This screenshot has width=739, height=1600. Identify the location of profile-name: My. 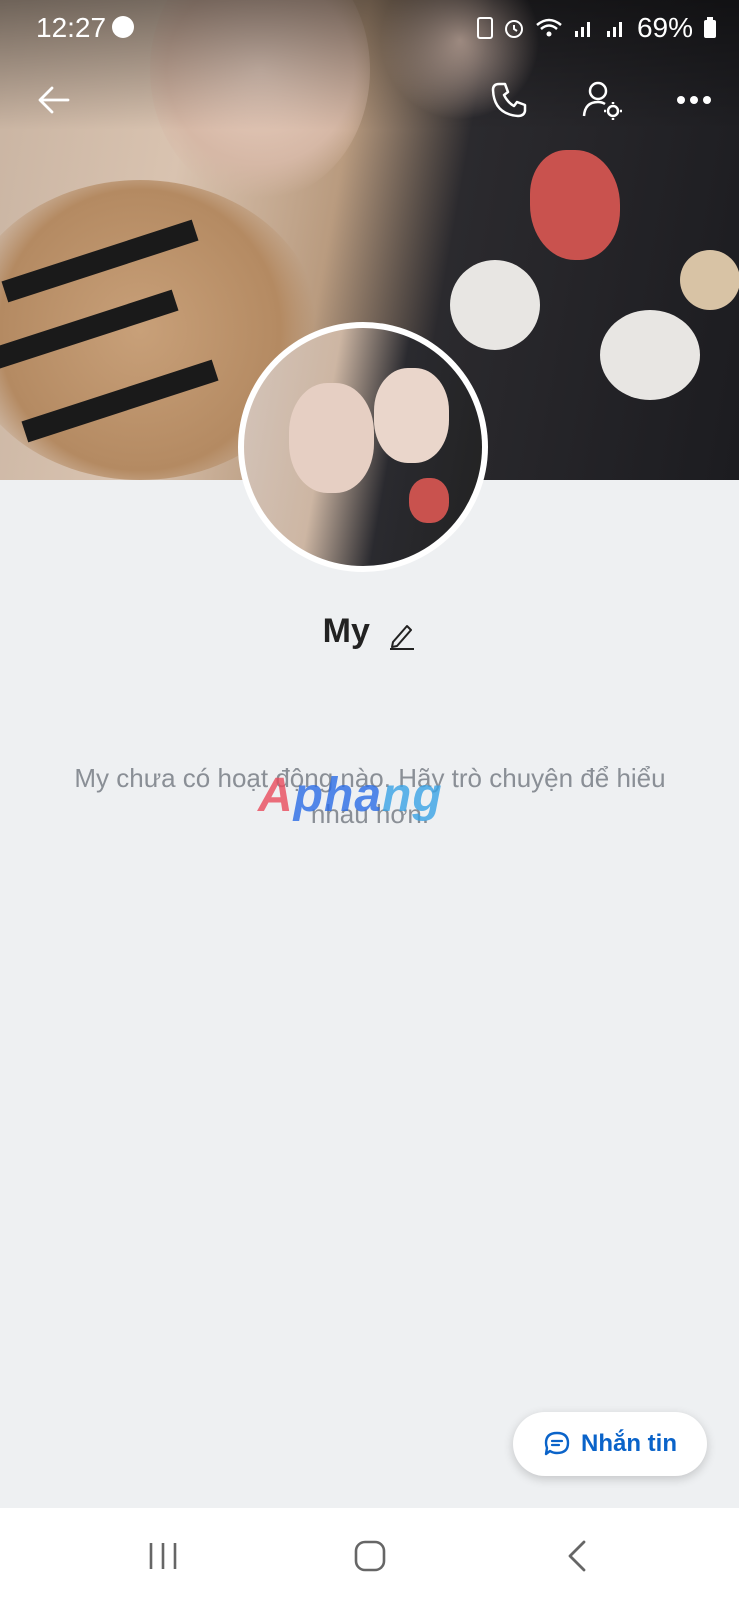
(346, 631).